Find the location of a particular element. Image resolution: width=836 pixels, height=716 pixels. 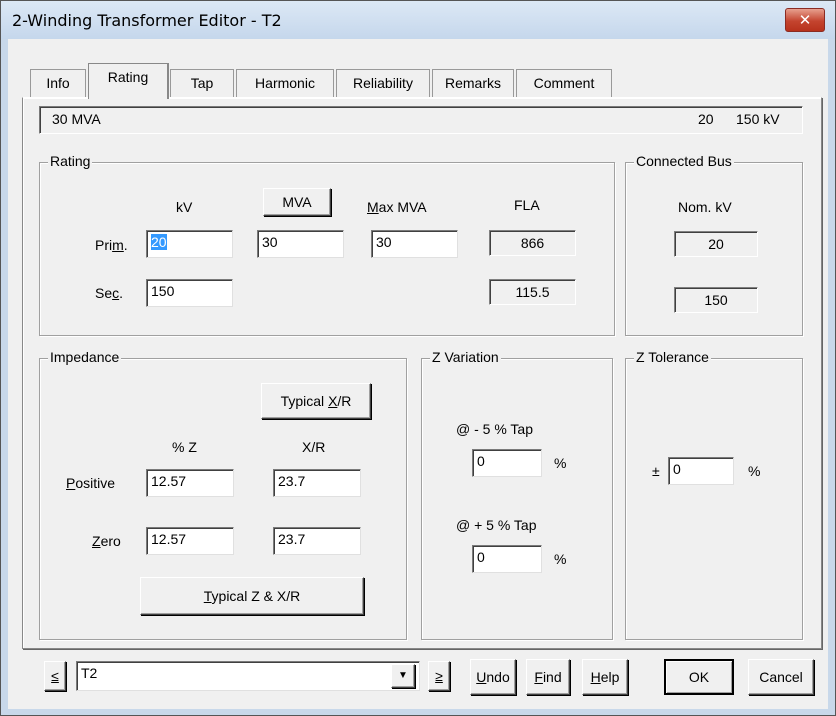

pct-z-header: % Z is located at coordinates (184, 447).